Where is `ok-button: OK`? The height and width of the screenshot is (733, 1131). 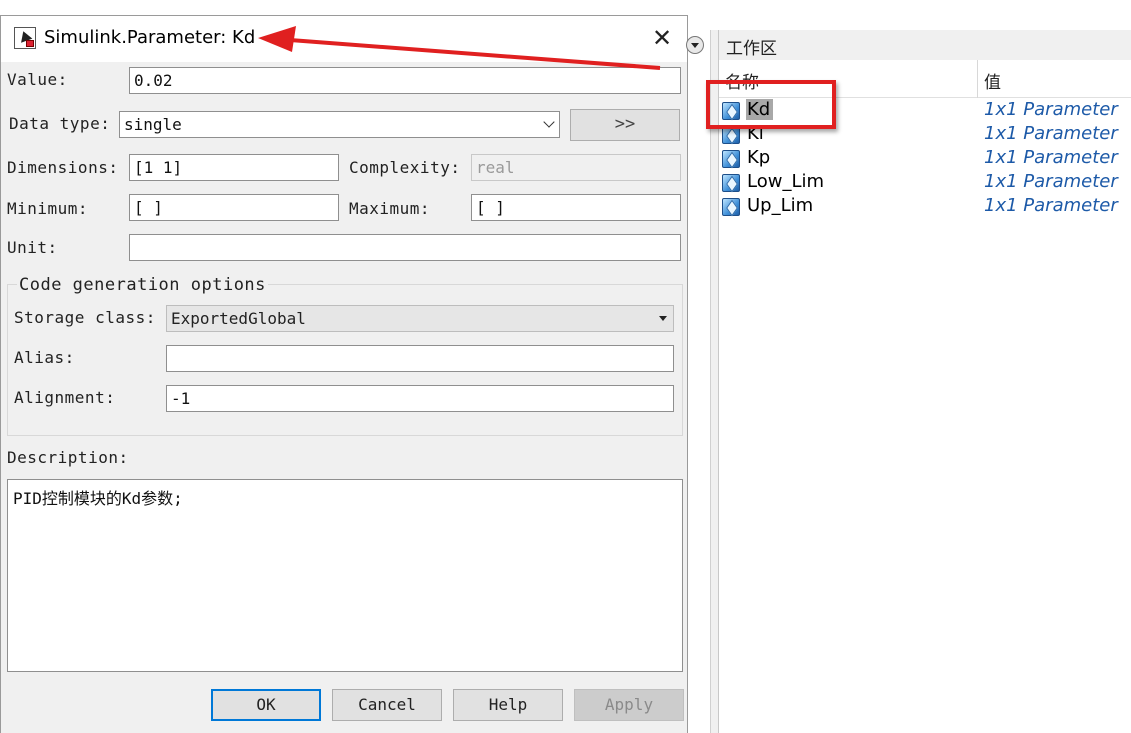
ok-button: OK is located at coordinates (266, 705).